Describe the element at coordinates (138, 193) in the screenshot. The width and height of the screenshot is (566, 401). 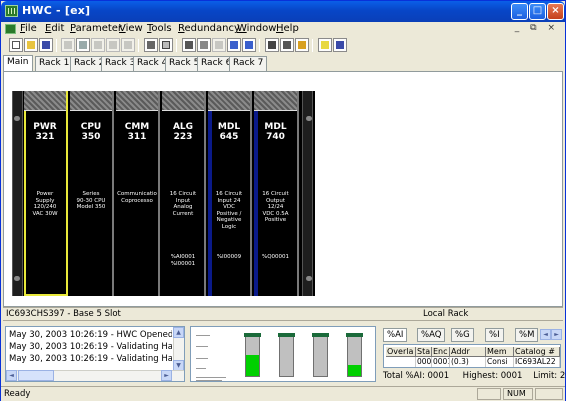
I see `module-slot-2: CMM 311 Communicatio Coprocesso` at that location.